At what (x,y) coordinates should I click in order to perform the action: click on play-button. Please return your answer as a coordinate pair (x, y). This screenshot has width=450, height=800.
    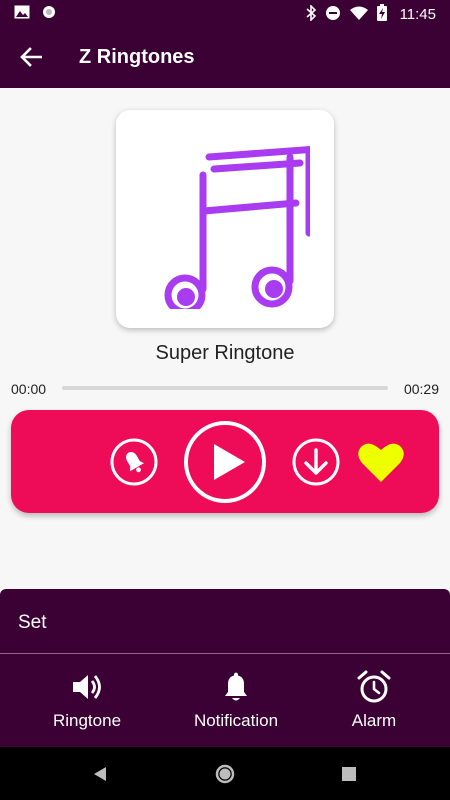
    Looking at the image, I should click on (225, 462).